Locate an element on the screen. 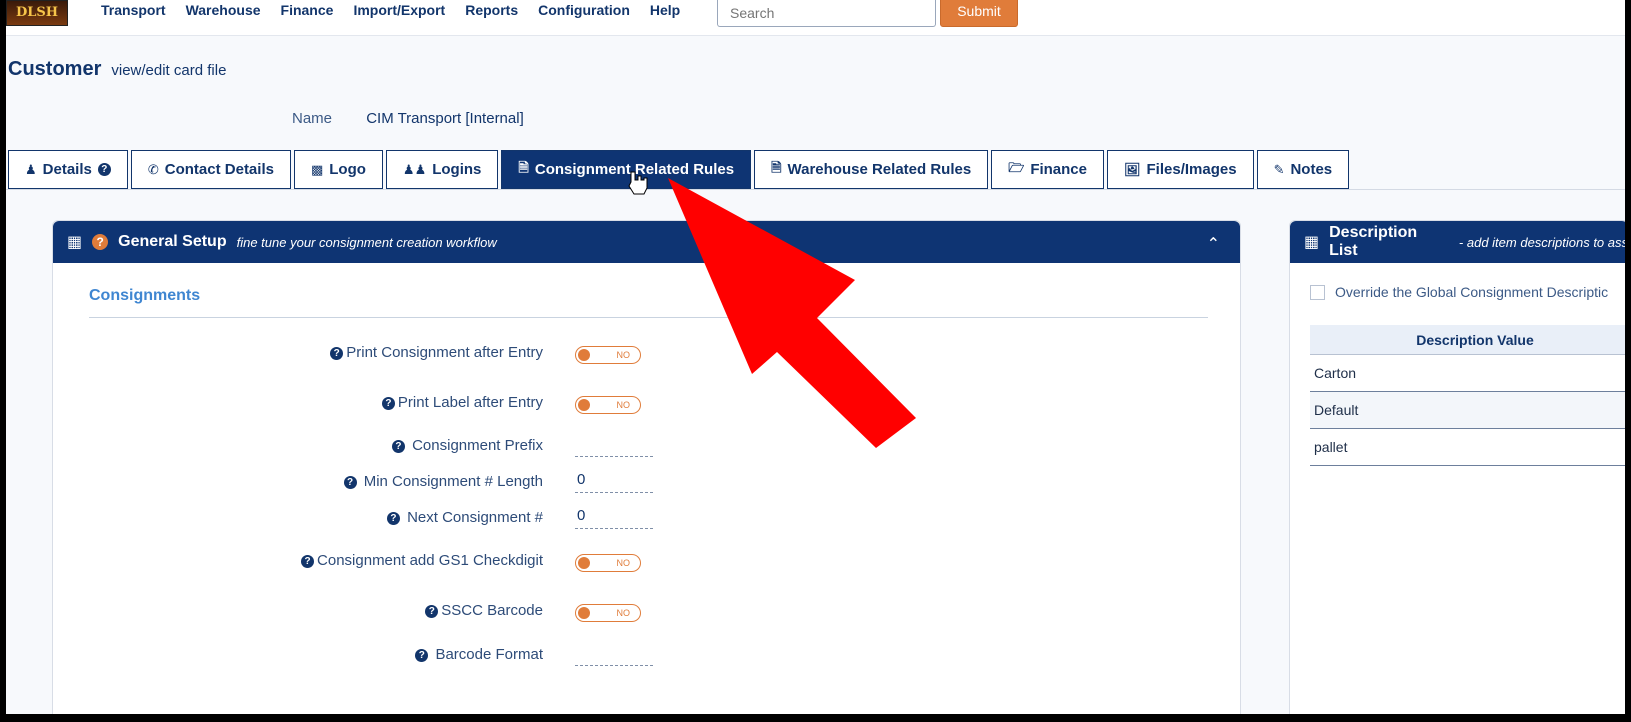  name-label: Name is located at coordinates (312, 118).